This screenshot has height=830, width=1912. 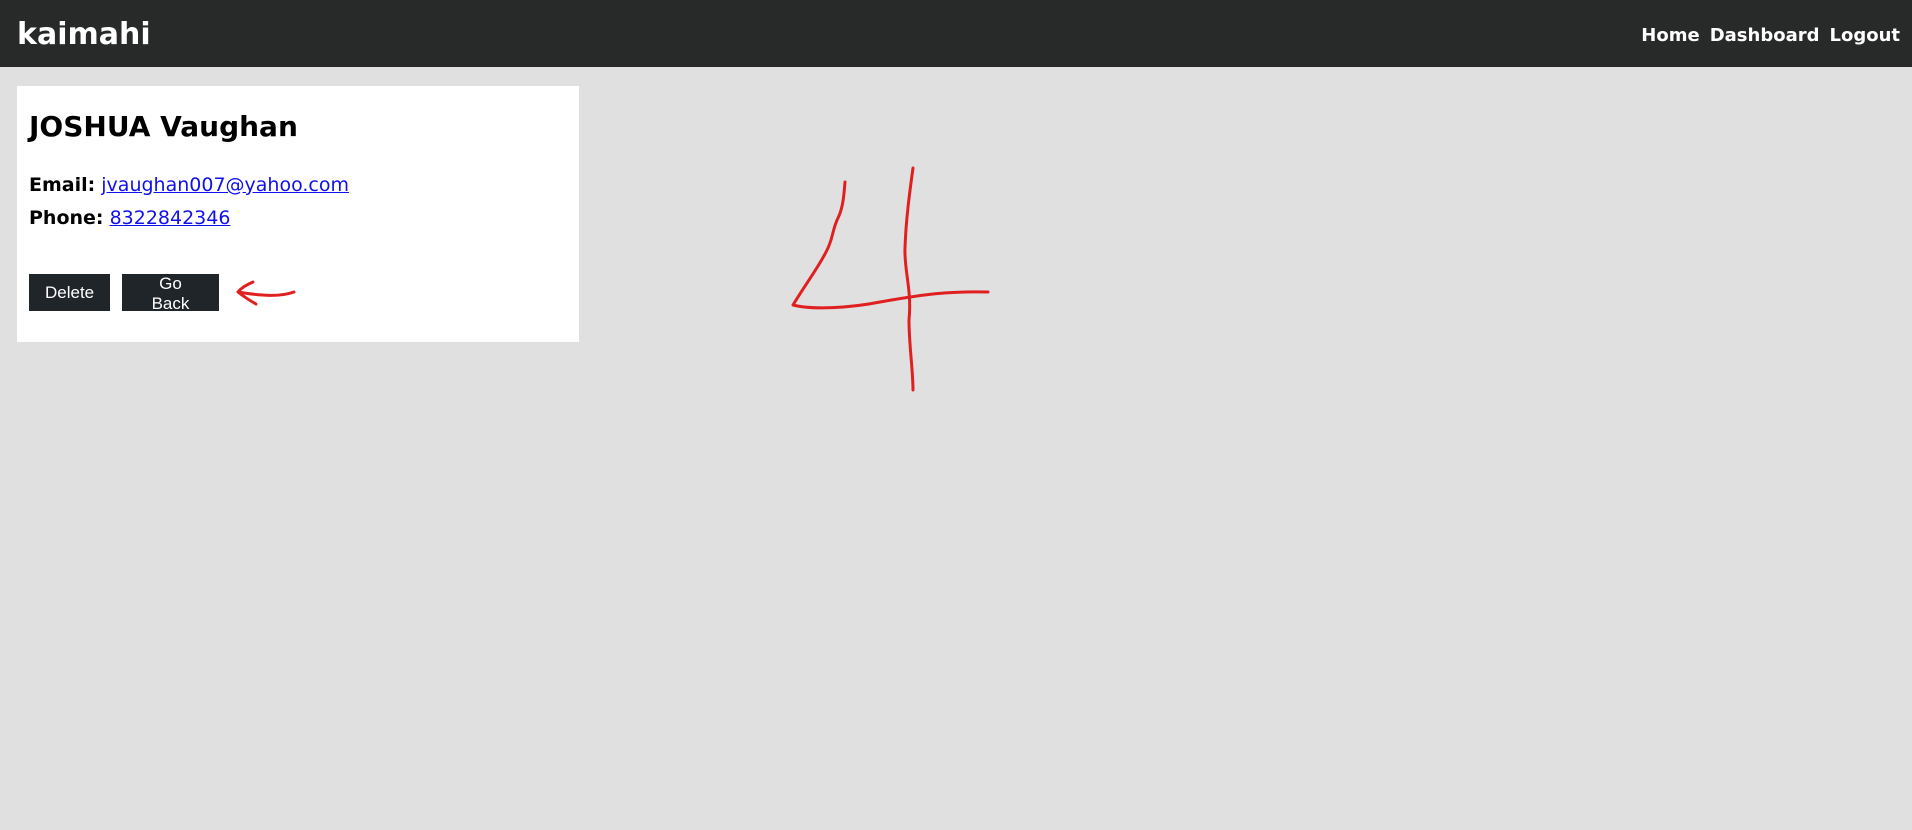 I want to click on email-link: jvaughan007@yahoo.com, so click(x=225, y=185).